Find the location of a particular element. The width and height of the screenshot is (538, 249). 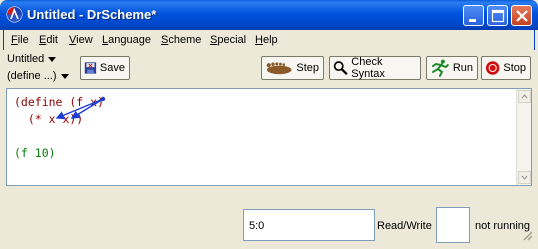

menu-help: Help is located at coordinates (266, 40).